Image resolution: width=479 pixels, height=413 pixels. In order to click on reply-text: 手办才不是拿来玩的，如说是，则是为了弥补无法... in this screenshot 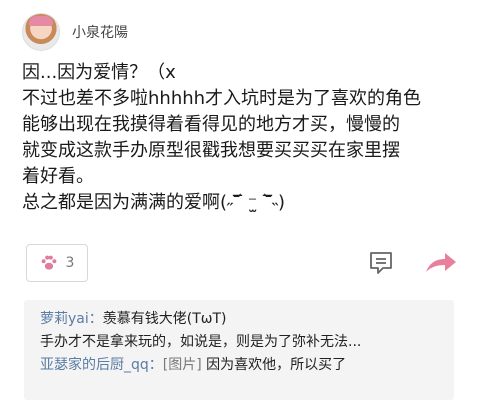, I will do `click(201, 342)`.